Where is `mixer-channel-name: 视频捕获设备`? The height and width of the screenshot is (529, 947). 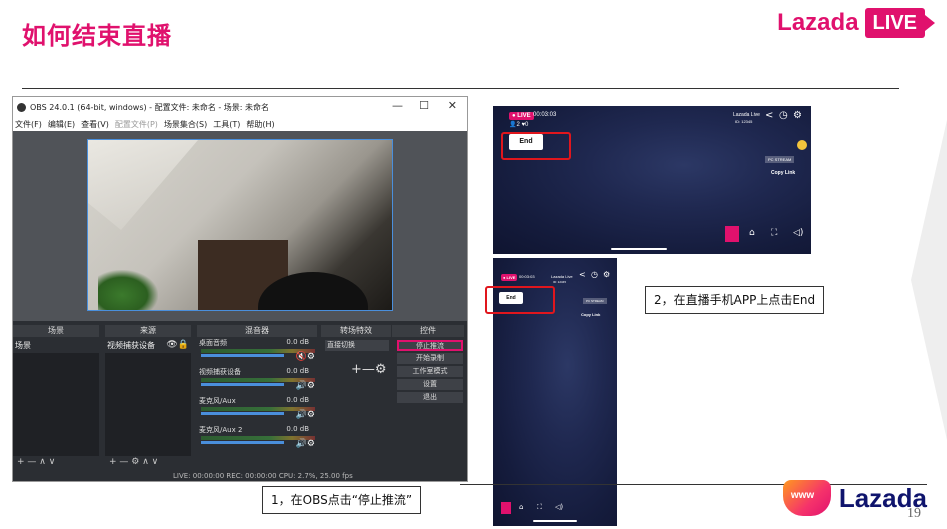 mixer-channel-name: 视频捕获设备 is located at coordinates (220, 372).